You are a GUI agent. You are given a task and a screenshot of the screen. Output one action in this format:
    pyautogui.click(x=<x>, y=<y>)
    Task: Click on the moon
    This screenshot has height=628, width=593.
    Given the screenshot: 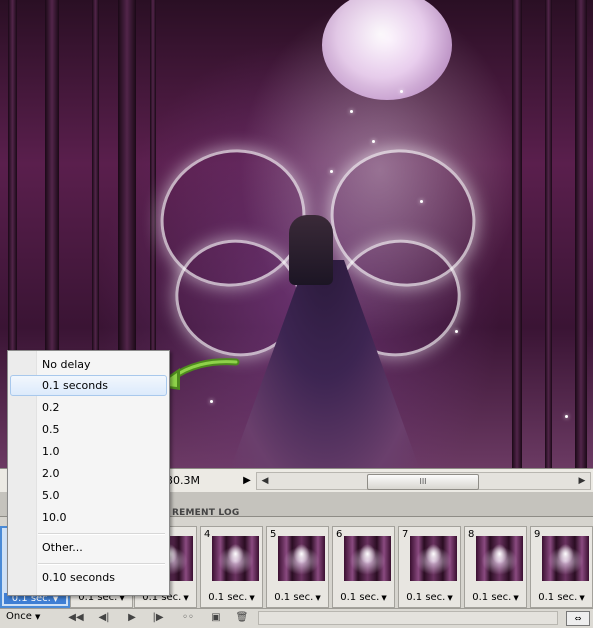 What is the action you would take?
    pyautogui.click(x=387, y=50)
    